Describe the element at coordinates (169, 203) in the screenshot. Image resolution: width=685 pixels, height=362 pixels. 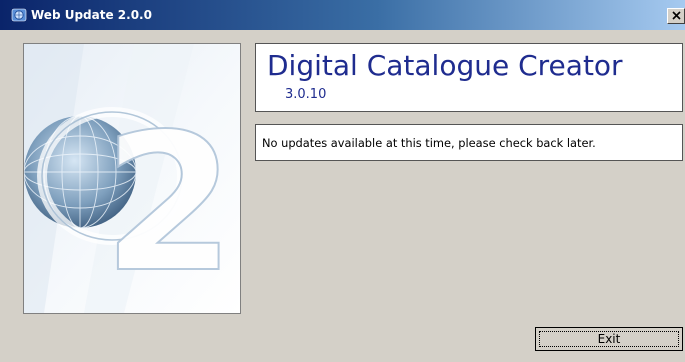
I see `splash-glyph: 2` at that location.